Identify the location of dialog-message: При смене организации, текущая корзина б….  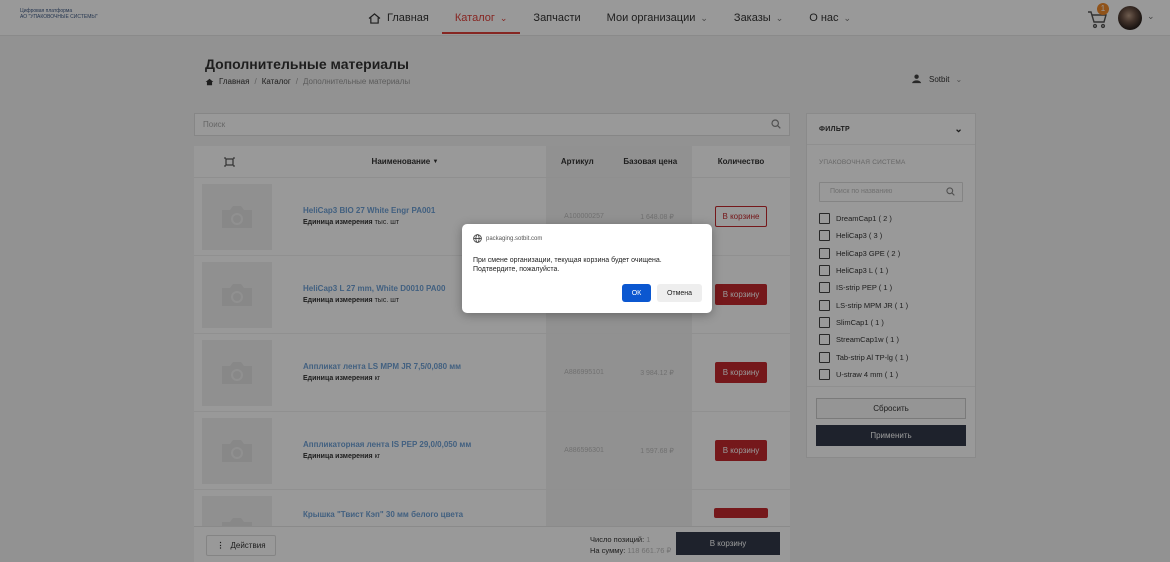
(567, 265).